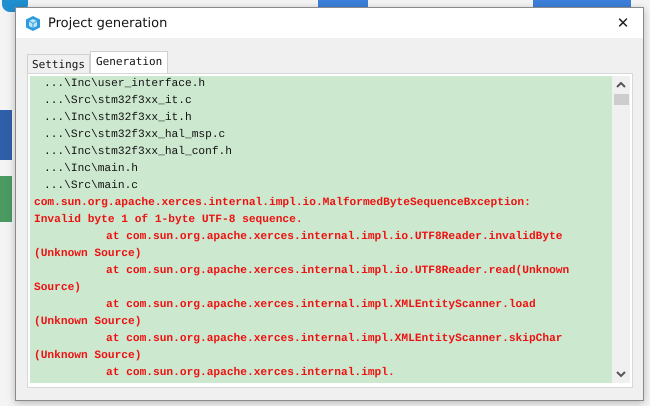  I want to click on tab: Settings, so click(58, 63).